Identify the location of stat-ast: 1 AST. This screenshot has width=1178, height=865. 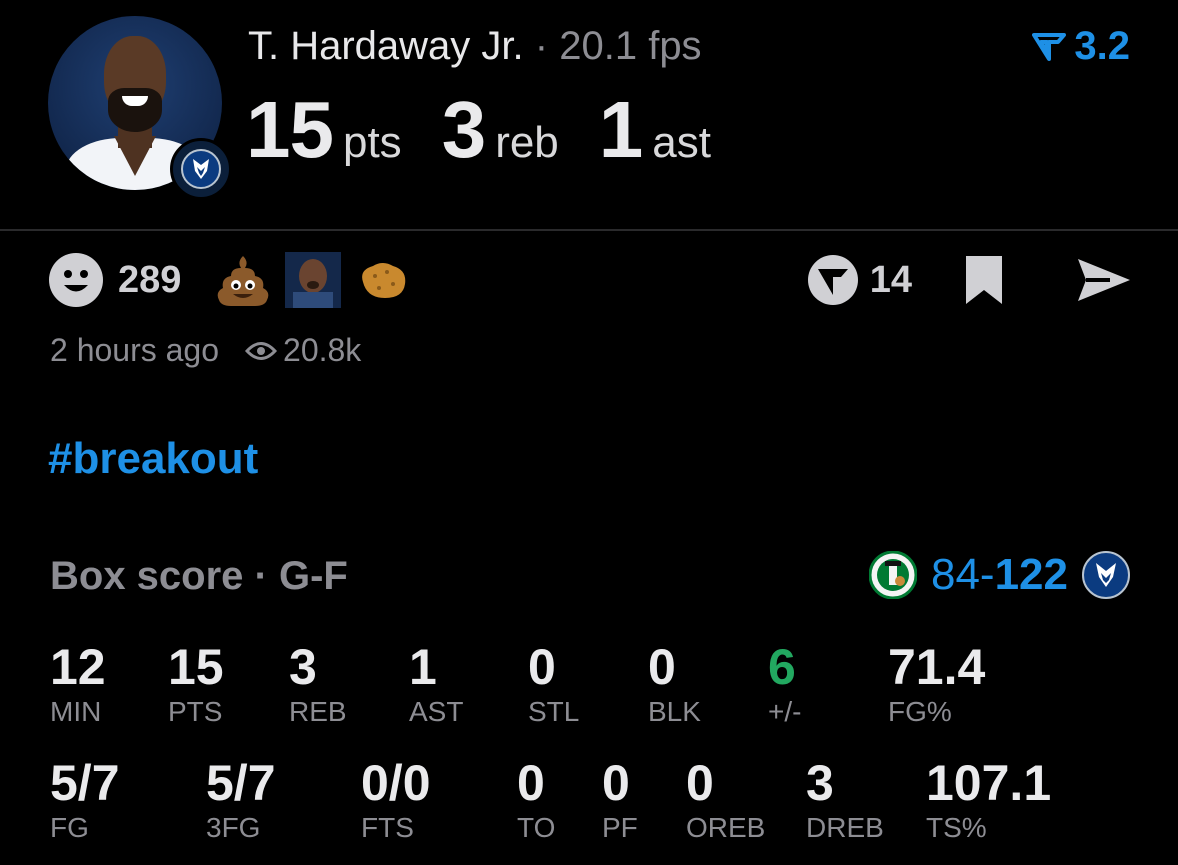
(436, 684).